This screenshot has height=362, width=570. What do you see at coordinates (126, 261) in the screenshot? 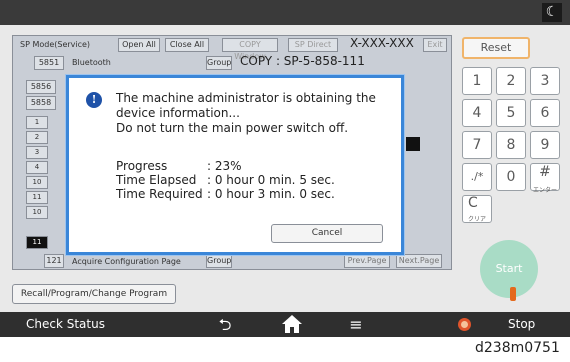
I see `sp-item-label: Acquire Configuration Page` at bounding box center [126, 261].